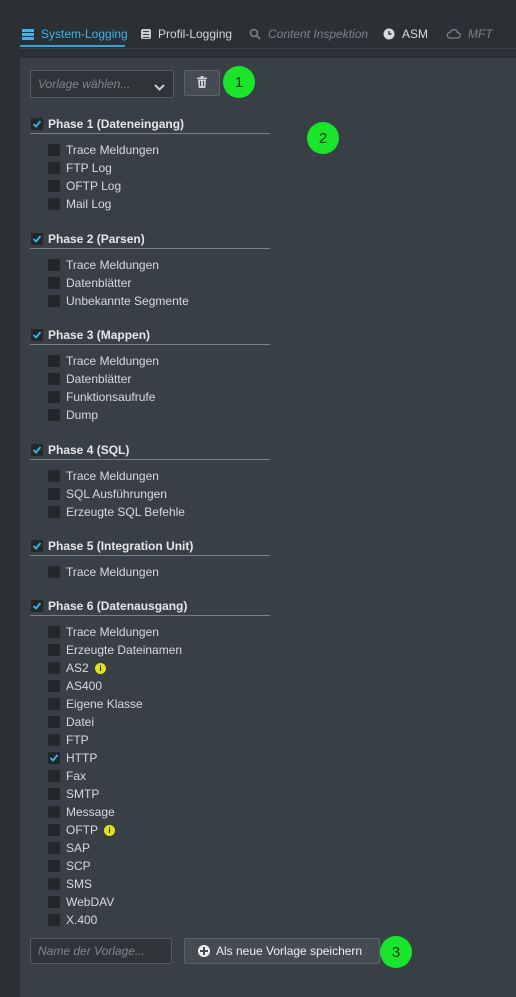 The image size is (516, 997). What do you see at coordinates (282, 951) in the screenshot?
I see `save-template-button: Als neue Vorlage speichern` at bounding box center [282, 951].